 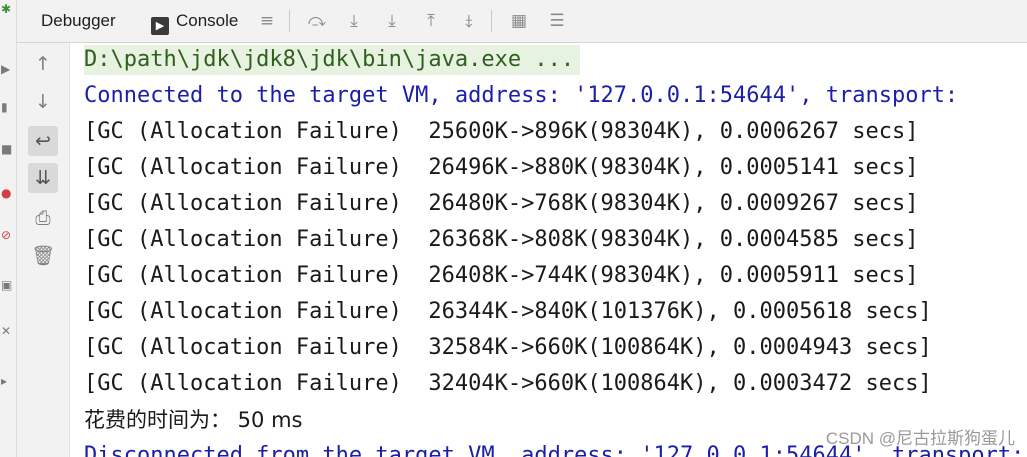 What do you see at coordinates (7, 381) in the screenshot?
I see `more-icon: ▸` at bounding box center [7, 381].